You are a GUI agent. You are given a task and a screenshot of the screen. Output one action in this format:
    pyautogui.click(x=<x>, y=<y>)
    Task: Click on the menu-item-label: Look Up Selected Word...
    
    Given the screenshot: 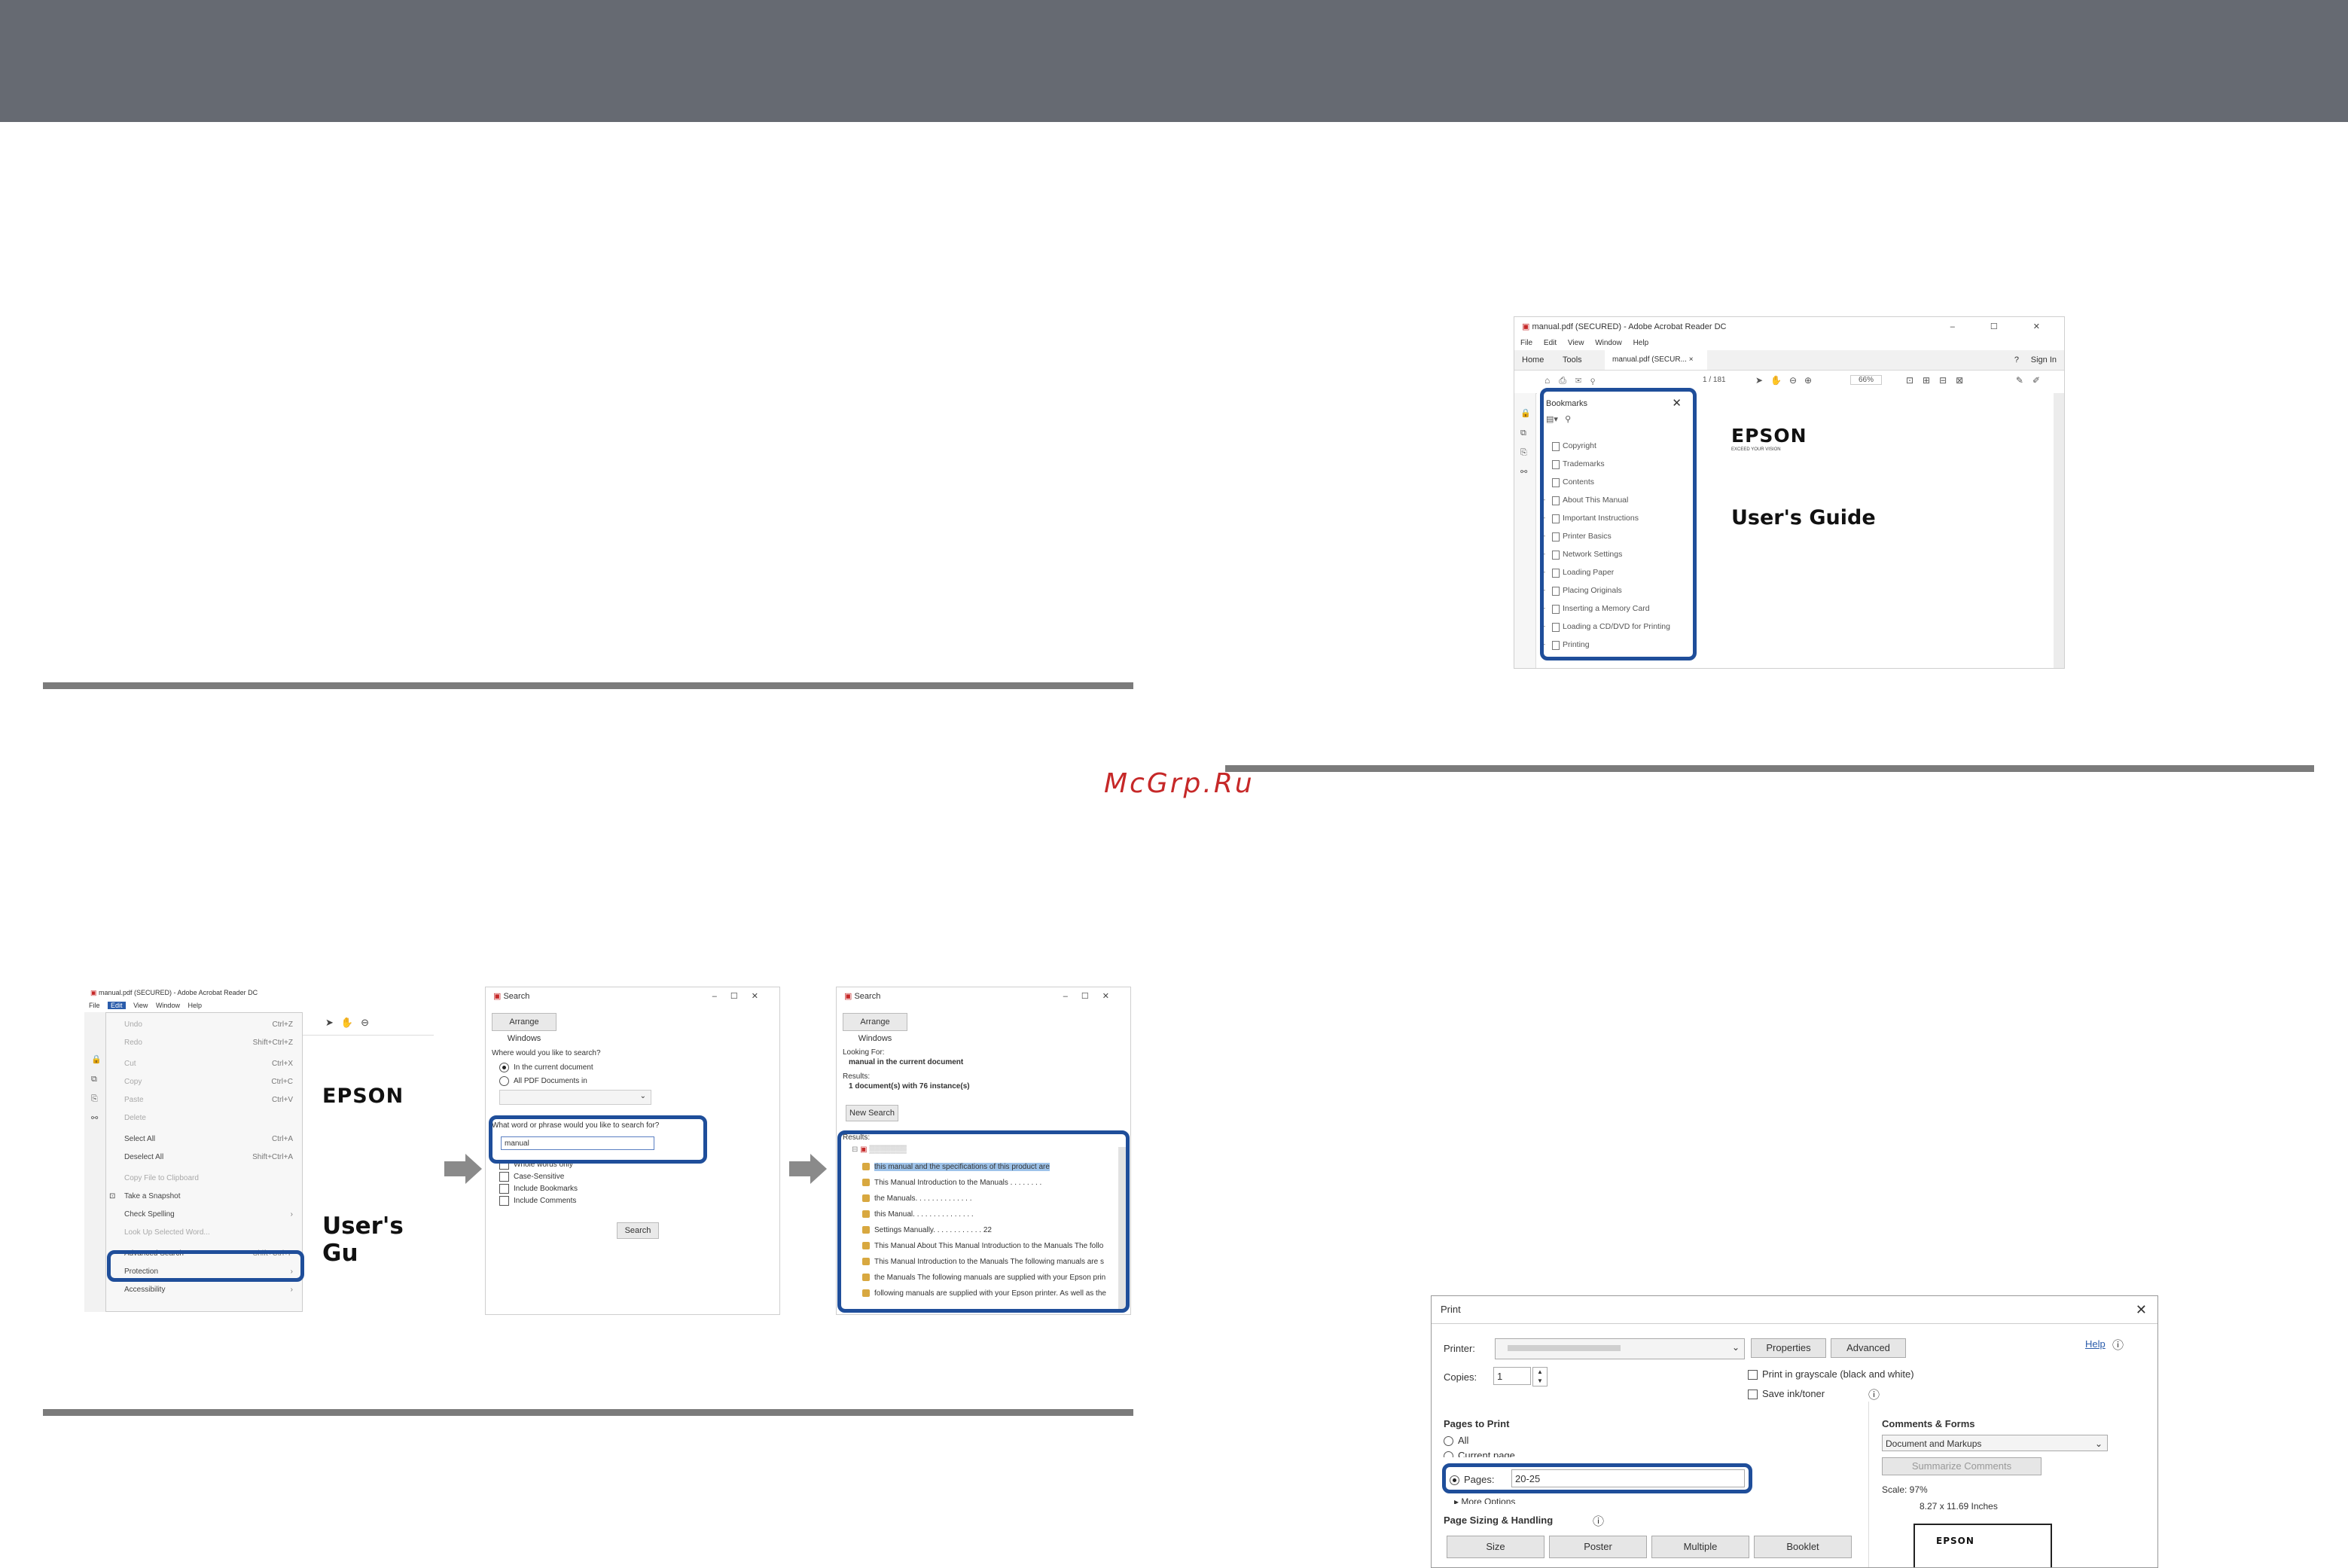 What is the action you would take?
    pyautogui.click(x=167, y=1233)
    